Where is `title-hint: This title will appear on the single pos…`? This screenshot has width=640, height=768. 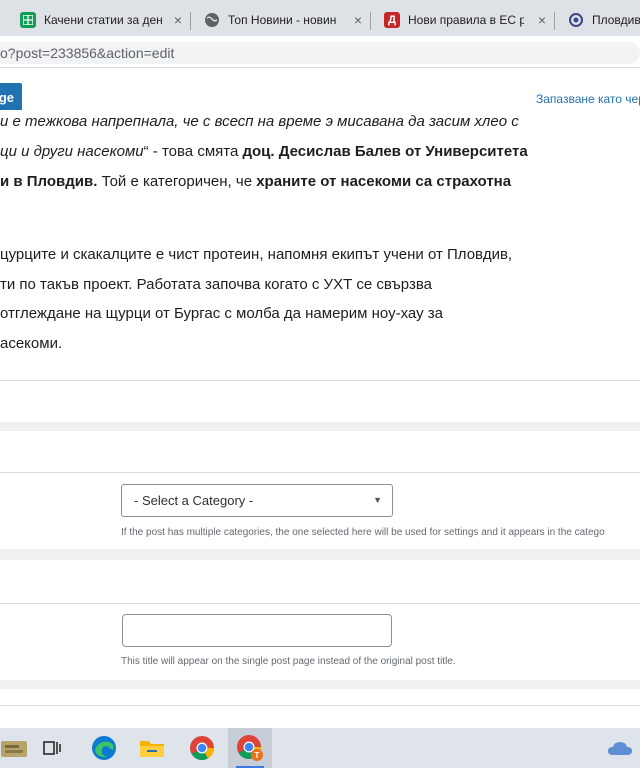 title-hint: This title will appear on the single pos… is located at coordinates (288, 661).